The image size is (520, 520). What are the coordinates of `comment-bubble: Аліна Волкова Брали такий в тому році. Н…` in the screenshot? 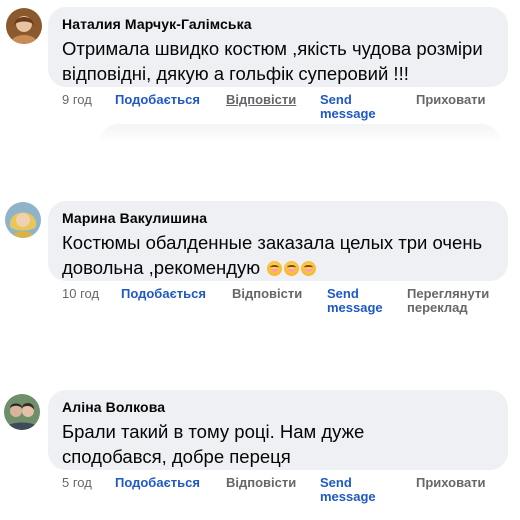 It's located at (278, 430).